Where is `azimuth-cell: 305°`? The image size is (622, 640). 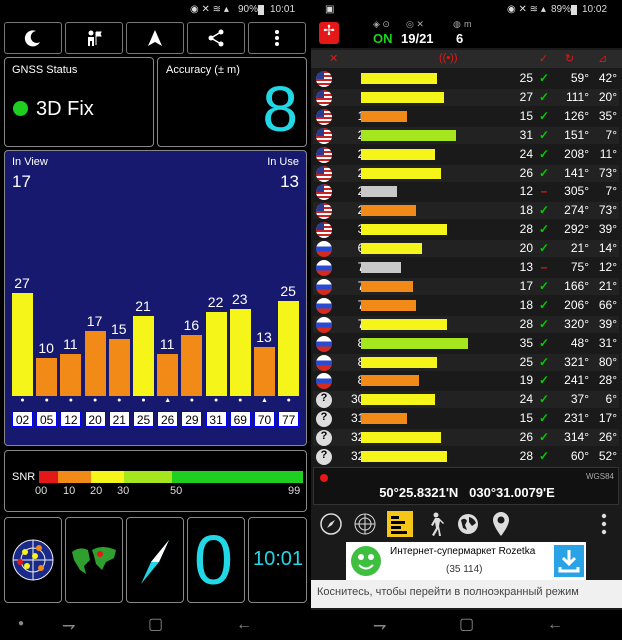
azimuth-cell: 305° is located at coordinates (576, 191).